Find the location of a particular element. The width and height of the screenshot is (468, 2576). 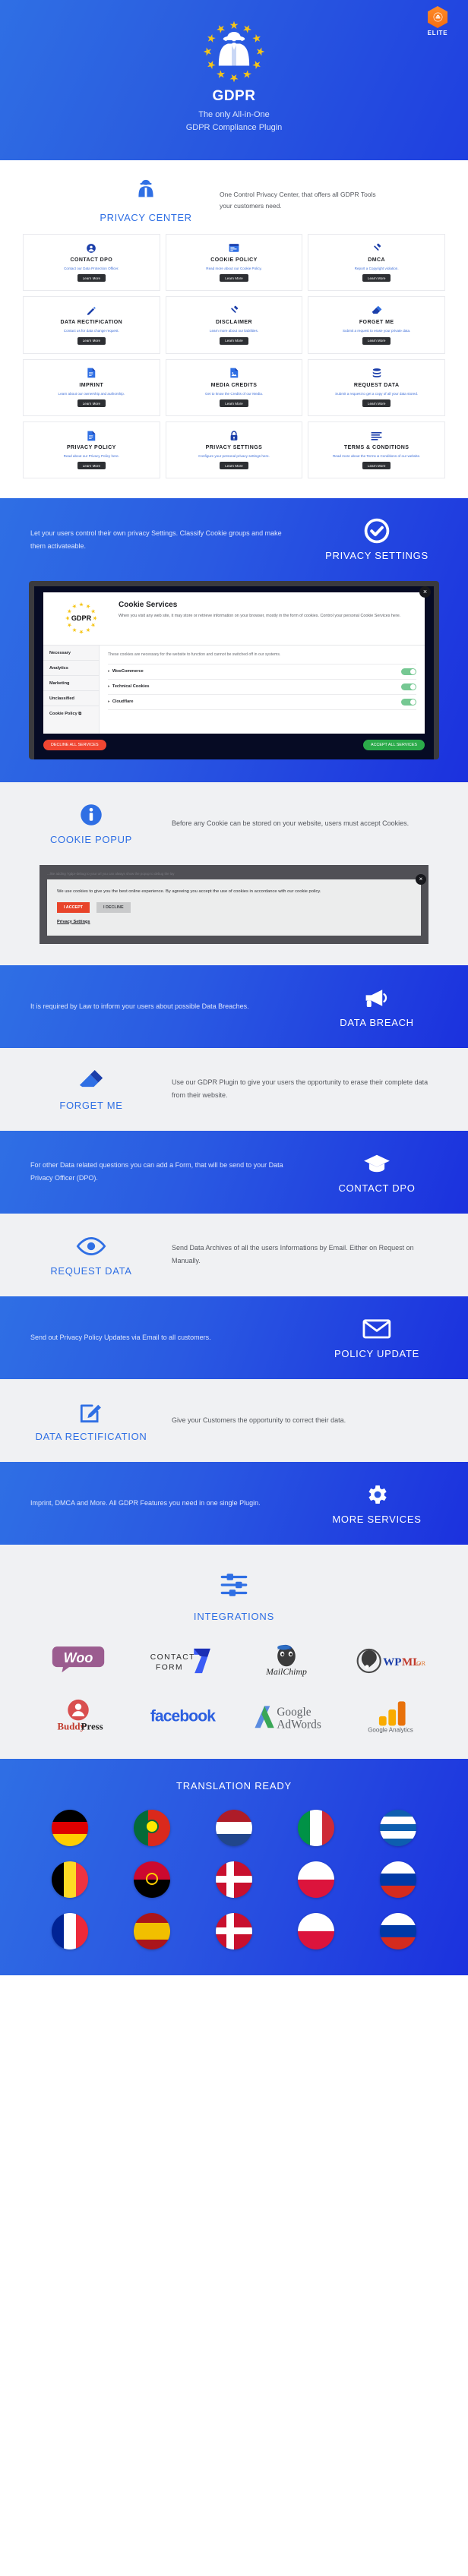

flag-germany is located at coordinates (70, 1827).